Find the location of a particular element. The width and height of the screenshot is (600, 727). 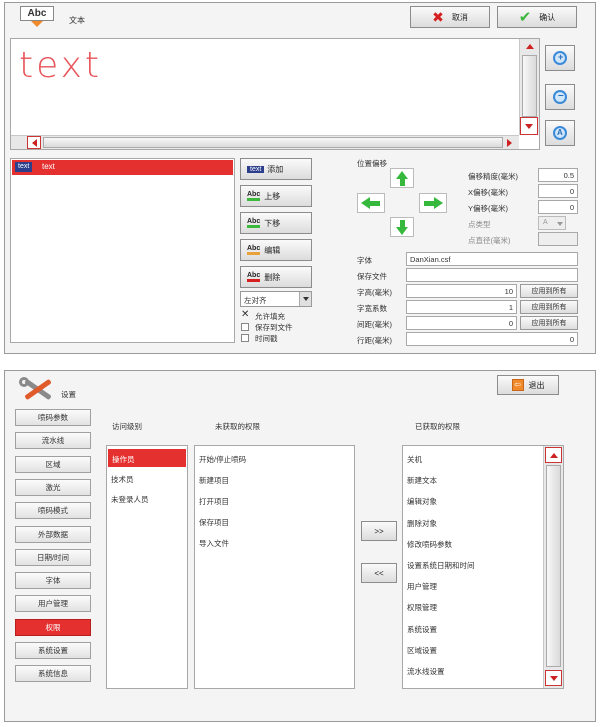

level-item-technician: 技术员 is located at coordinates (122, 479).